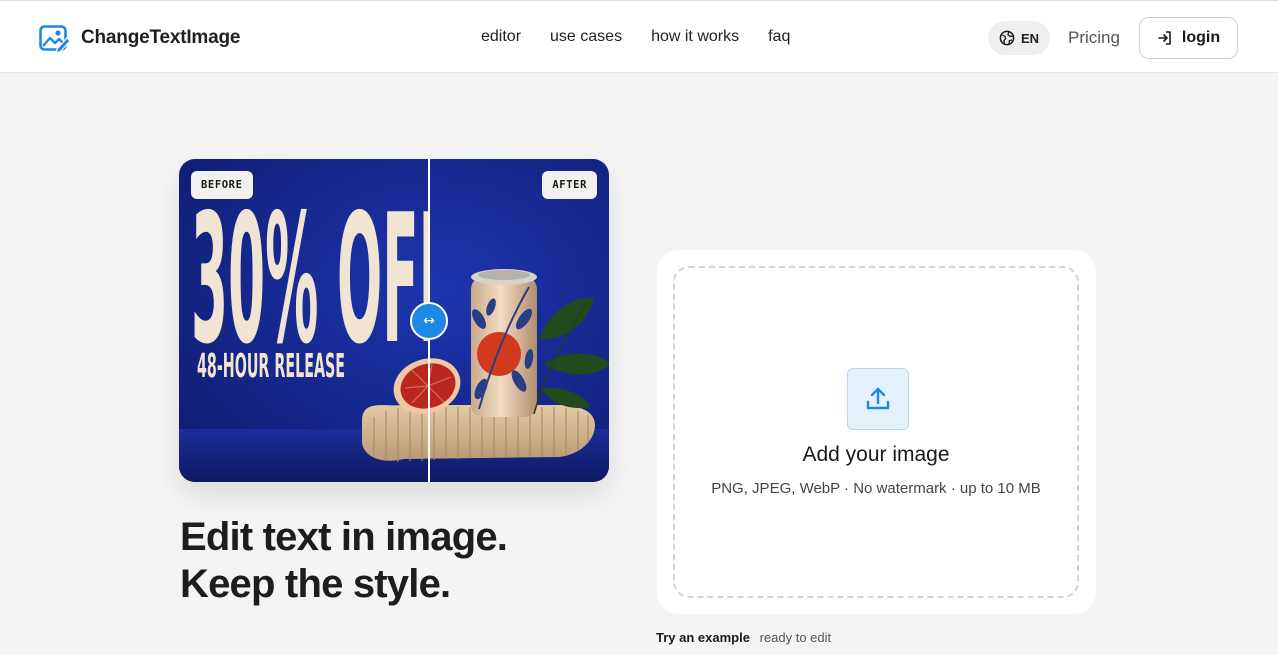 The width and height of the screenshot is (1278, 655). Describe the element at coordinates (703, 637) in the screenshot. I see `try-example-link: Try an example` at that location.